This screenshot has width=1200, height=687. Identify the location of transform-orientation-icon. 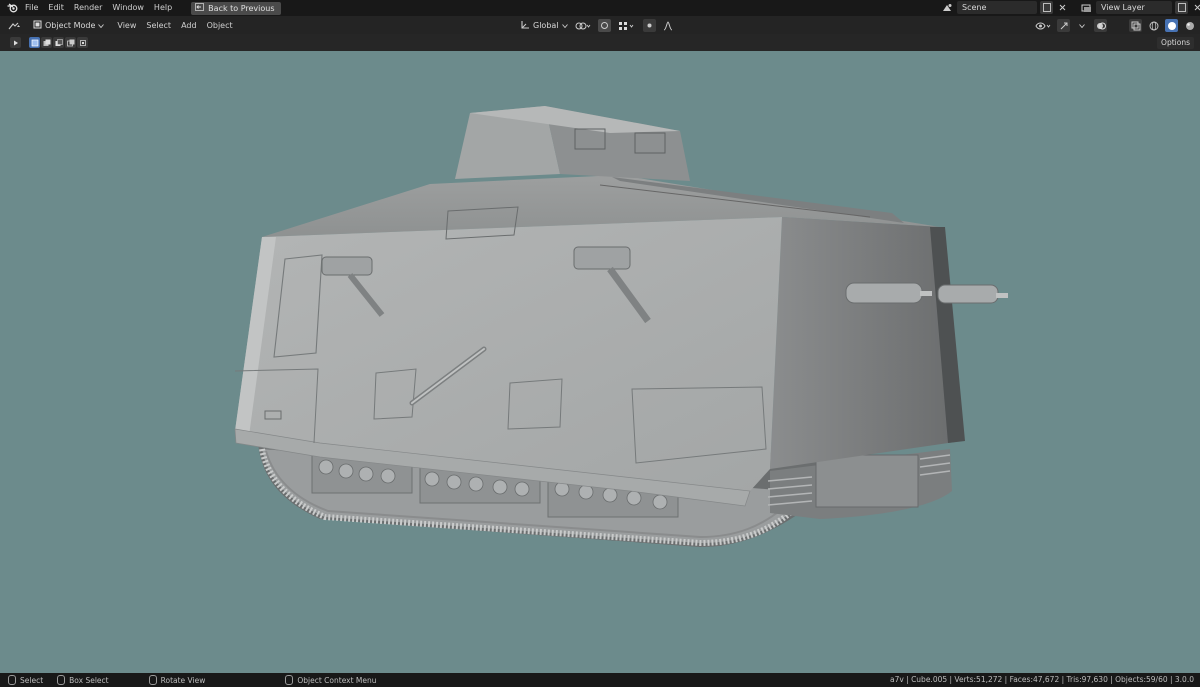
(525, 26).